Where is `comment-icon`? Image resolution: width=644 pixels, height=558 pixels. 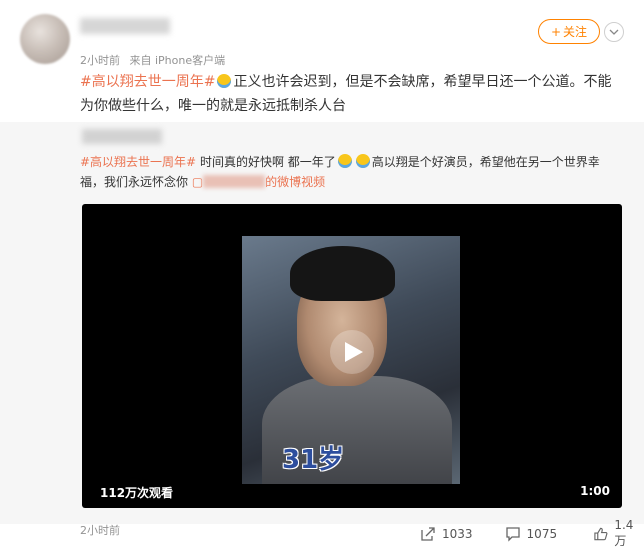
comment-icon is located at coordinates (512, 534).